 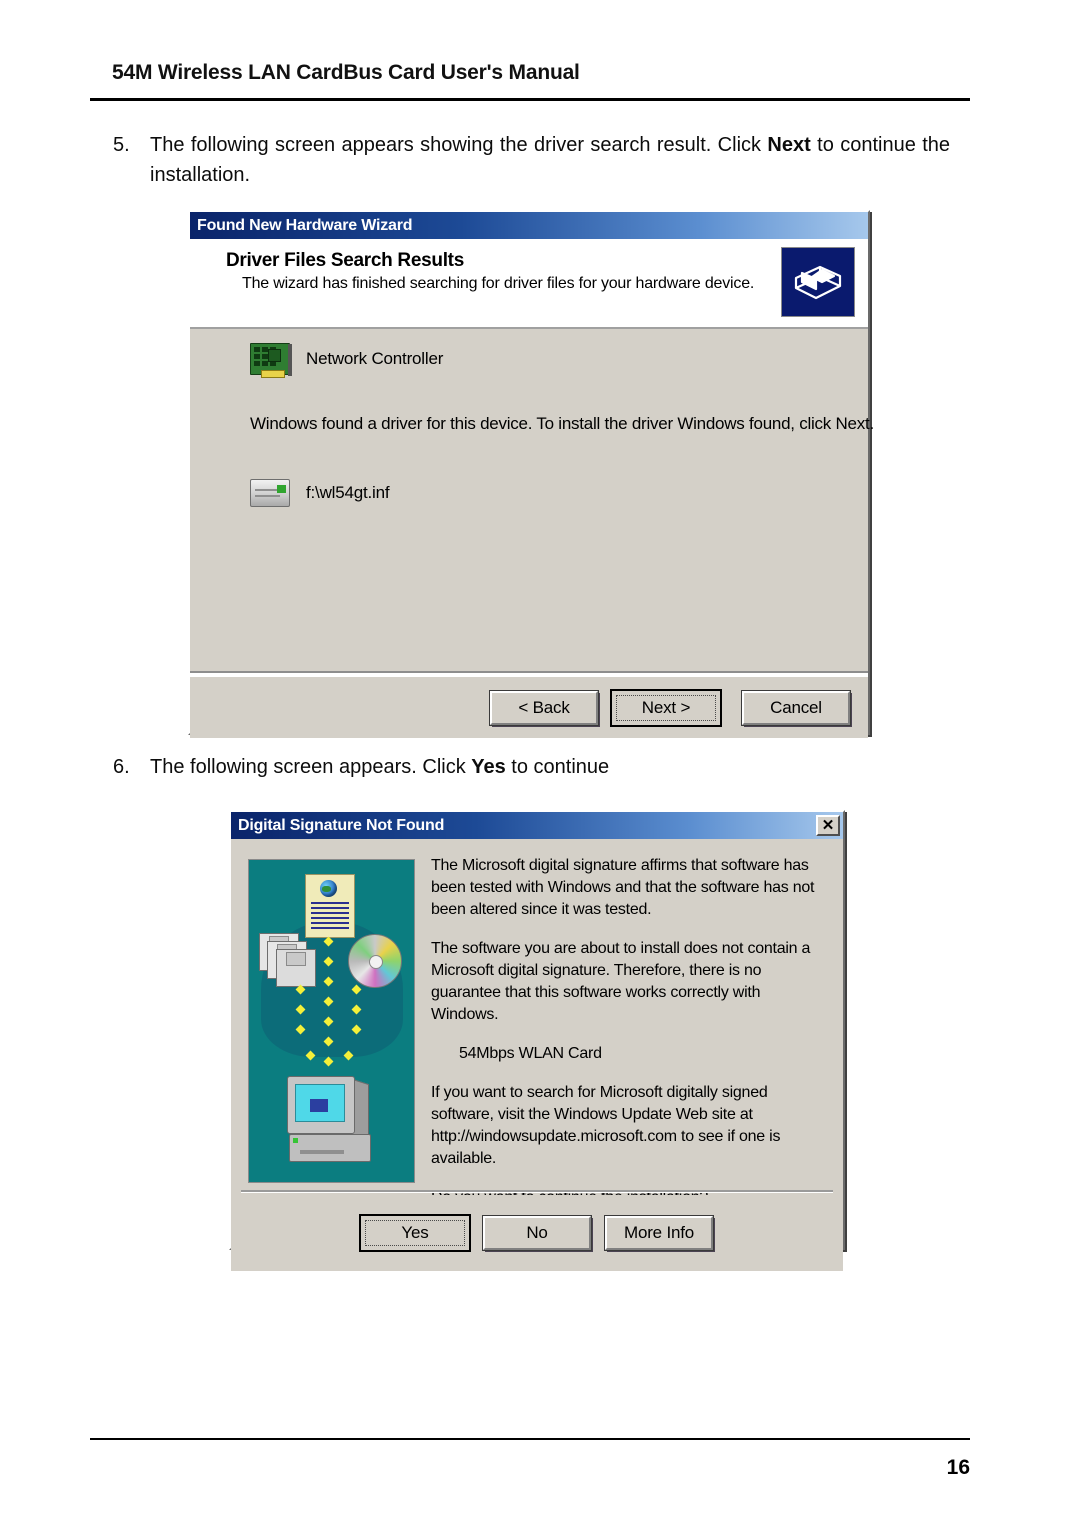 I want to click on next-button: Next >, so click(x=666, y=707).